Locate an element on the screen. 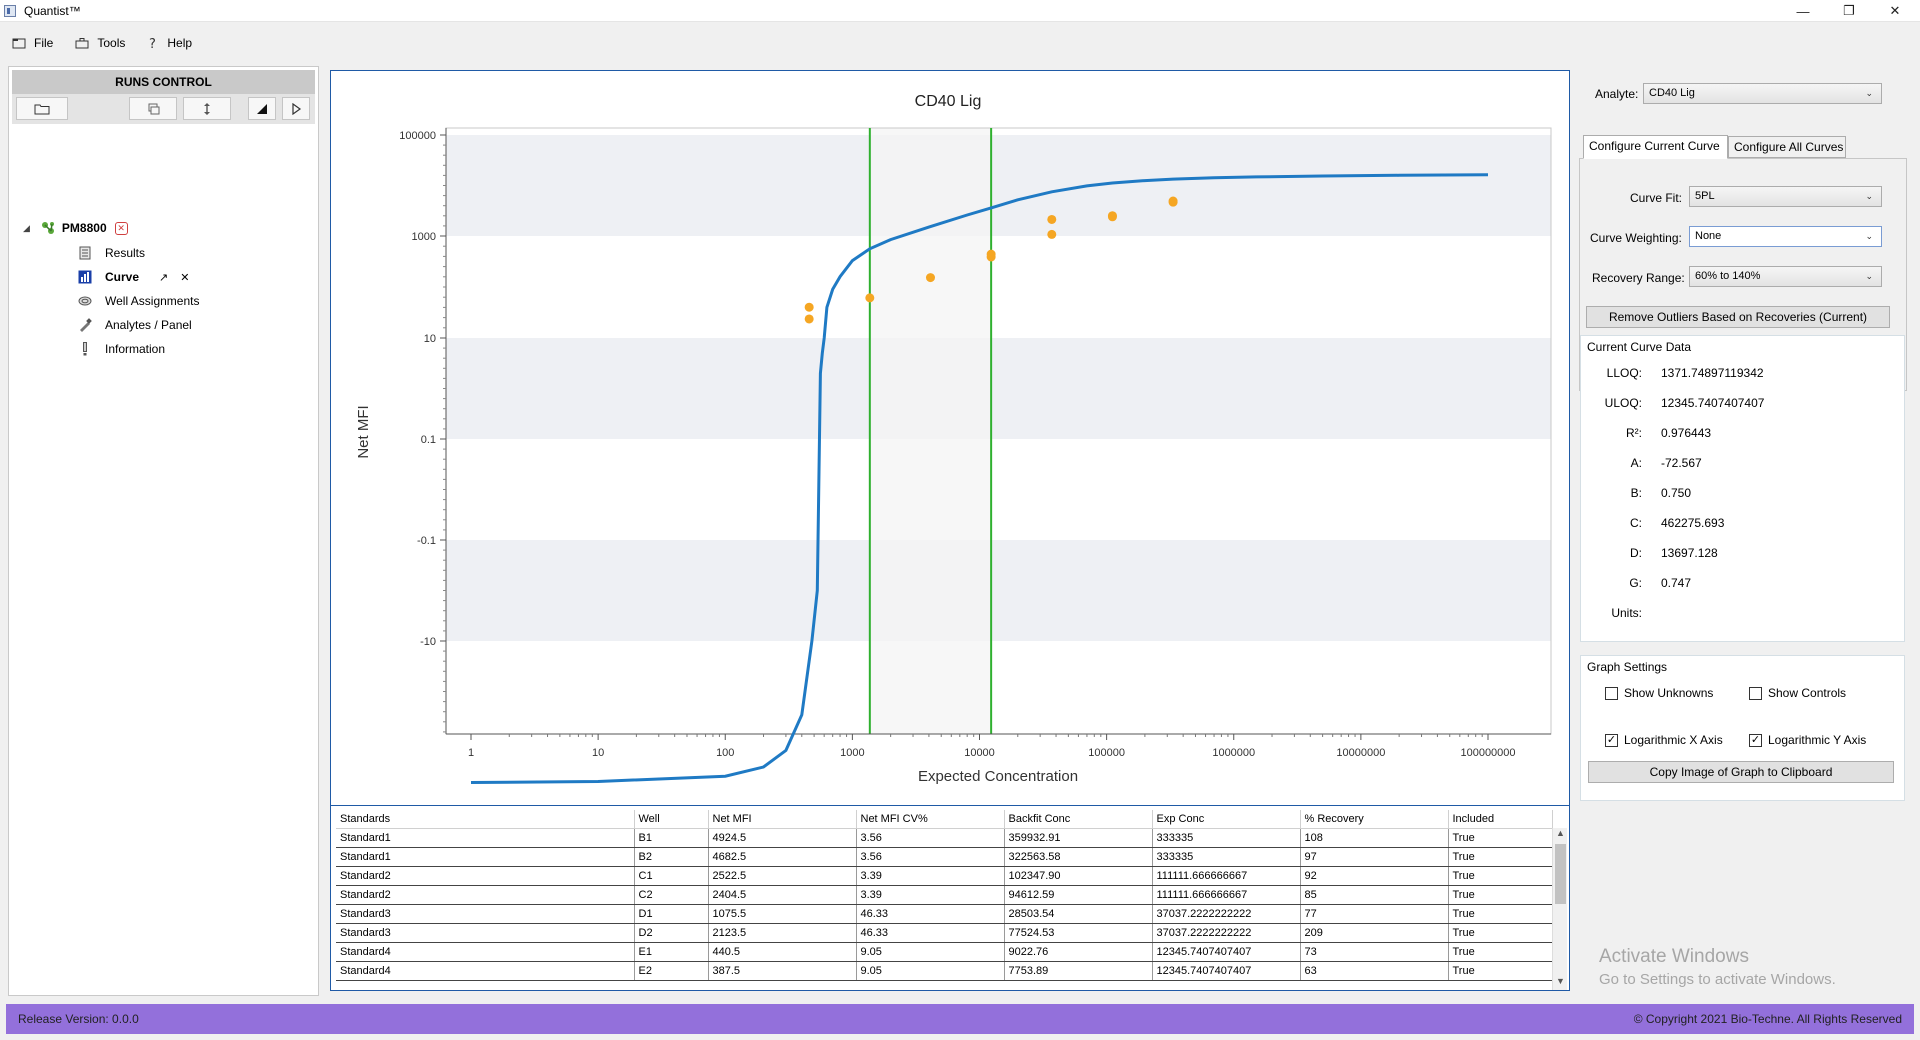 The image size is (1920, 1040). minimize-icon: — is located at coordinates (1803, 11).